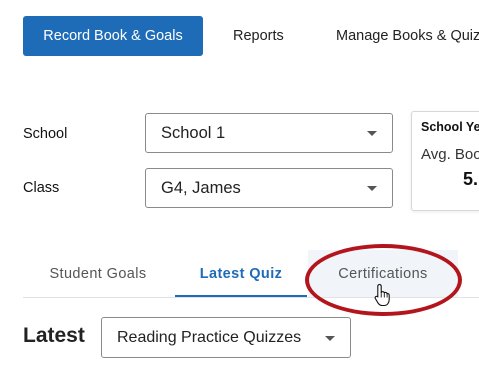 This screenshot has width=479, height=365. I want to click on tabs-divider, so click(251, 297).